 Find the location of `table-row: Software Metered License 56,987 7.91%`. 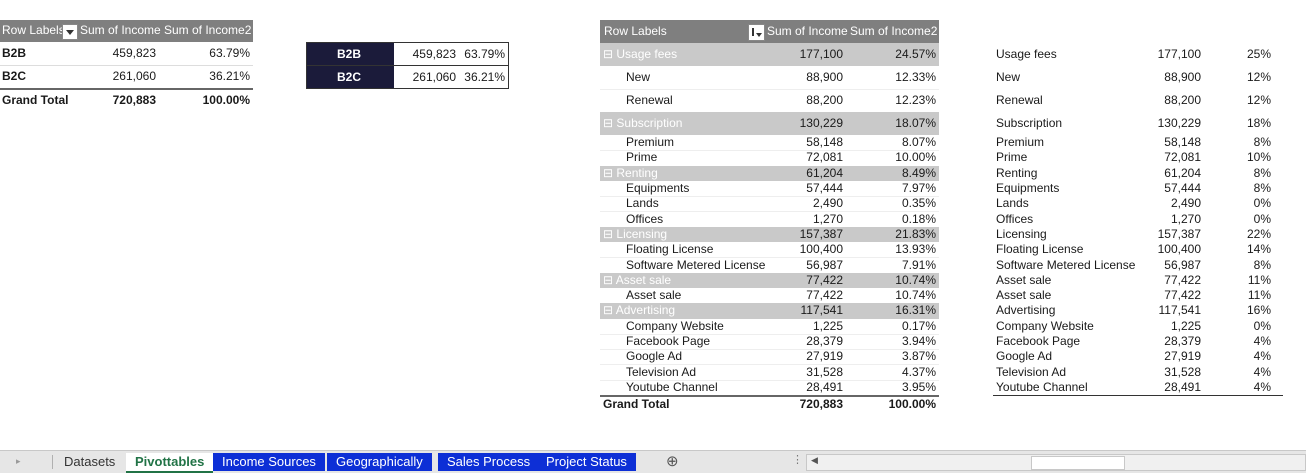

table-row: Software Metered License 56,987 7.91% is located at coordinates (769, 265).